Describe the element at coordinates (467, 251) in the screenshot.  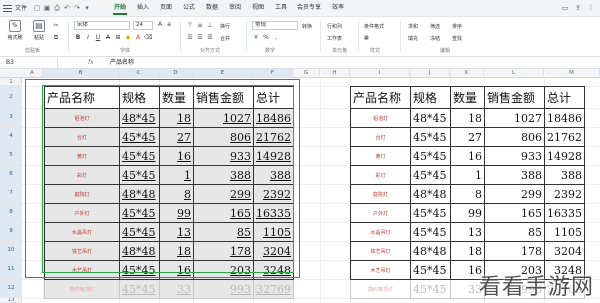
I see `quantity-cell: 18` at that location.